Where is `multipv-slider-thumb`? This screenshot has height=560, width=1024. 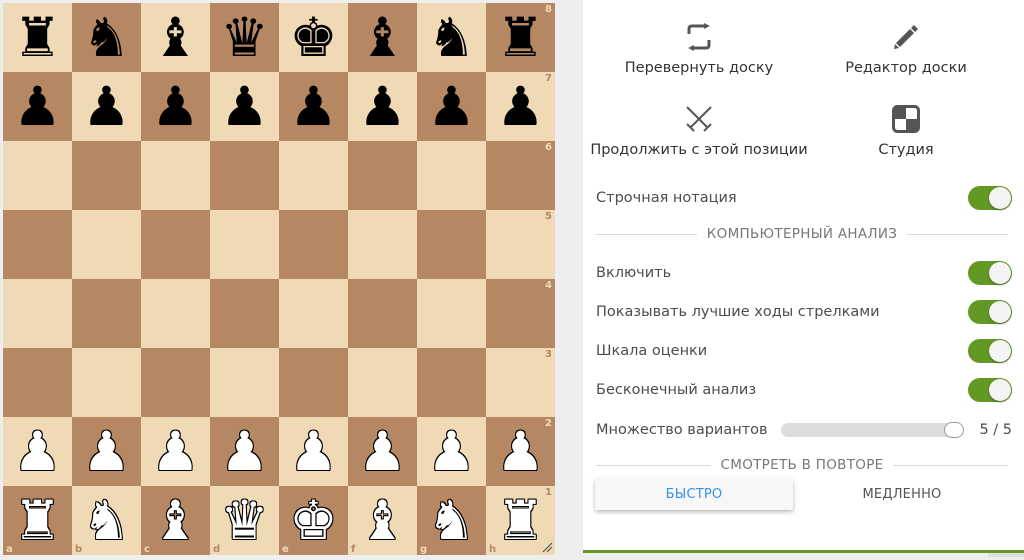
multipv-slider-thumb is located at coordinates (954, 430).